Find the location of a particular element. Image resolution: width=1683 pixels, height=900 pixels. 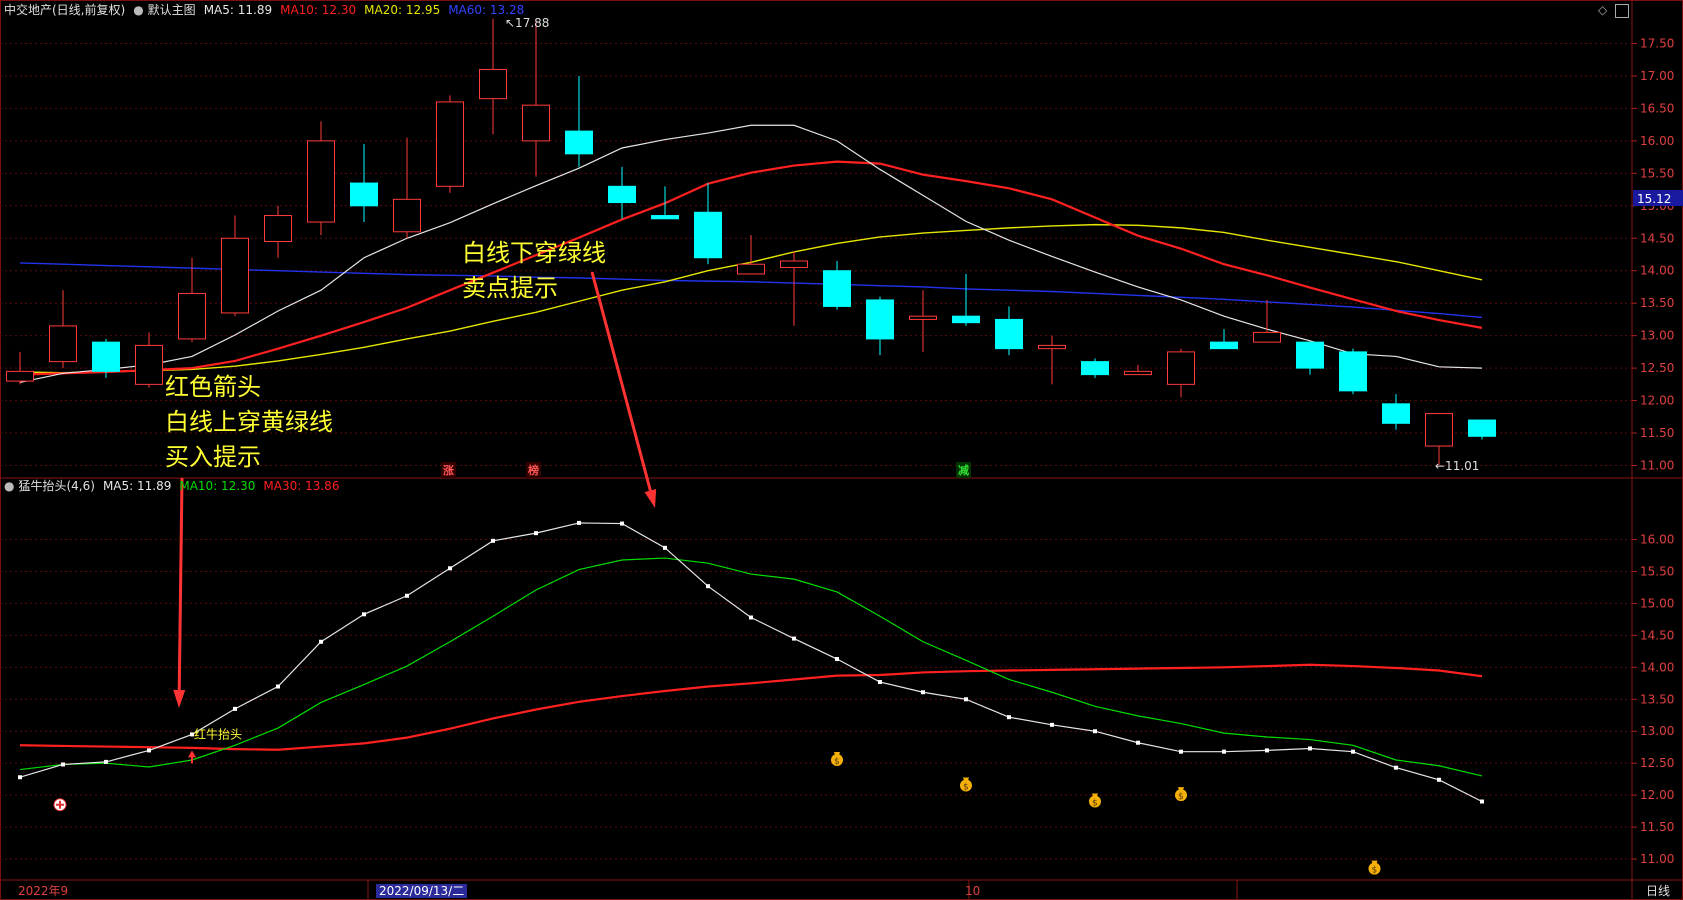

template-dropdown: ● is located at coordinates (138, 10).